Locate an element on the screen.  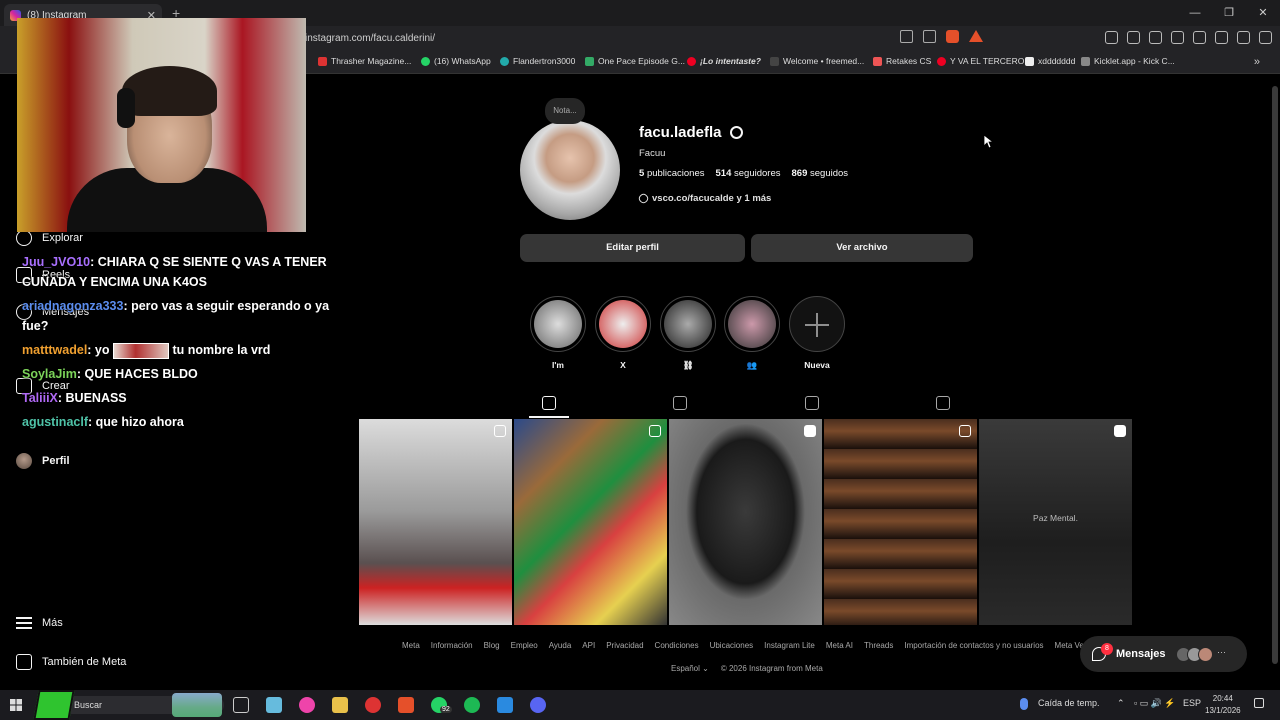
gear-icon is located at coordinates (736, 132).